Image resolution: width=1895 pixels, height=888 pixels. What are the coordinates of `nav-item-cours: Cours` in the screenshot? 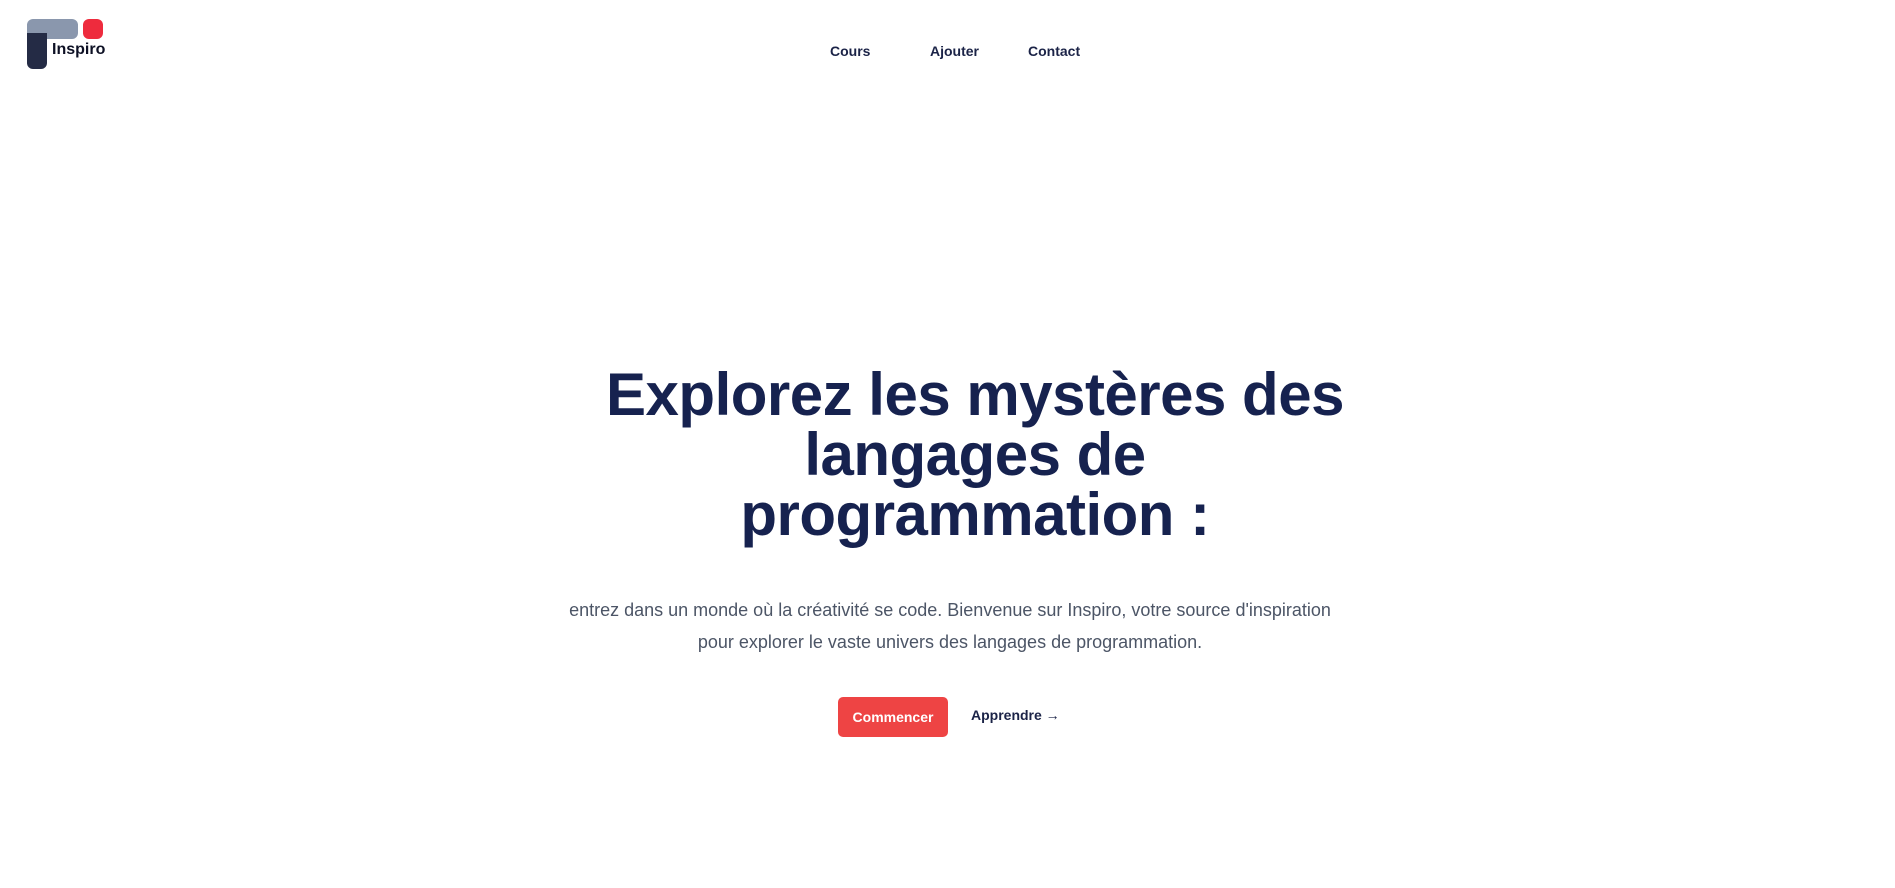 It's located at (850, 51).